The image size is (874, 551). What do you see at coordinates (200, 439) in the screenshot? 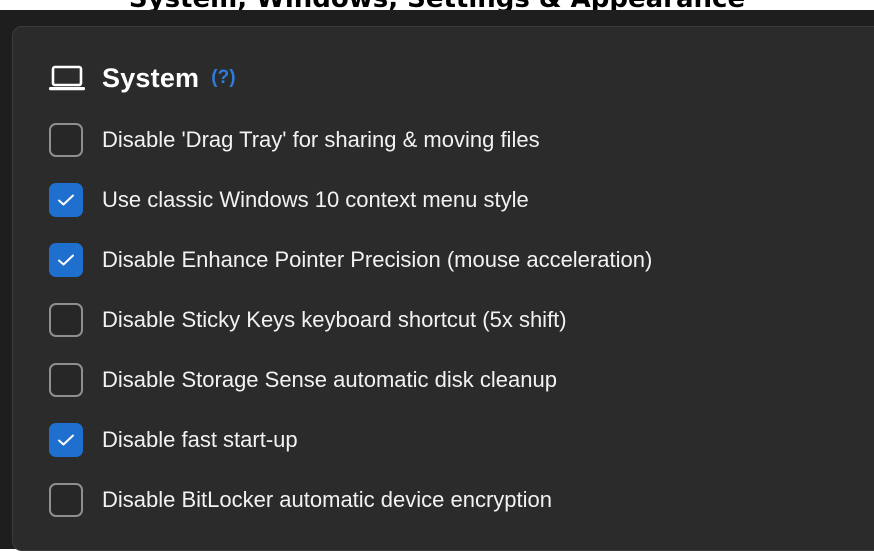
I see `option-label: Disable fast start-up` at bounding box center [200, 439].